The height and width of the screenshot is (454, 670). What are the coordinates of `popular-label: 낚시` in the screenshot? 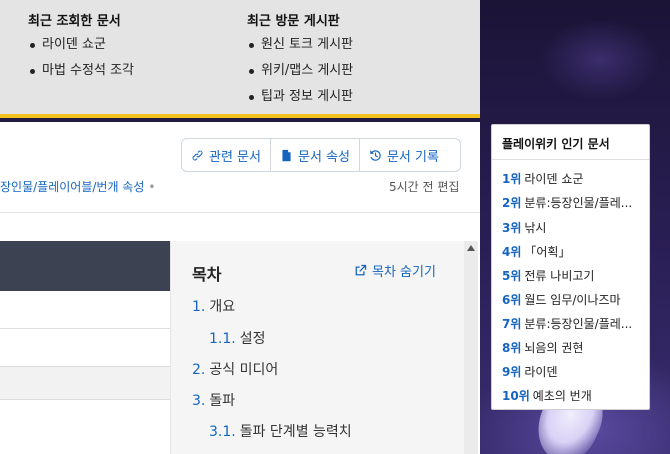 It's located at (535, 228).